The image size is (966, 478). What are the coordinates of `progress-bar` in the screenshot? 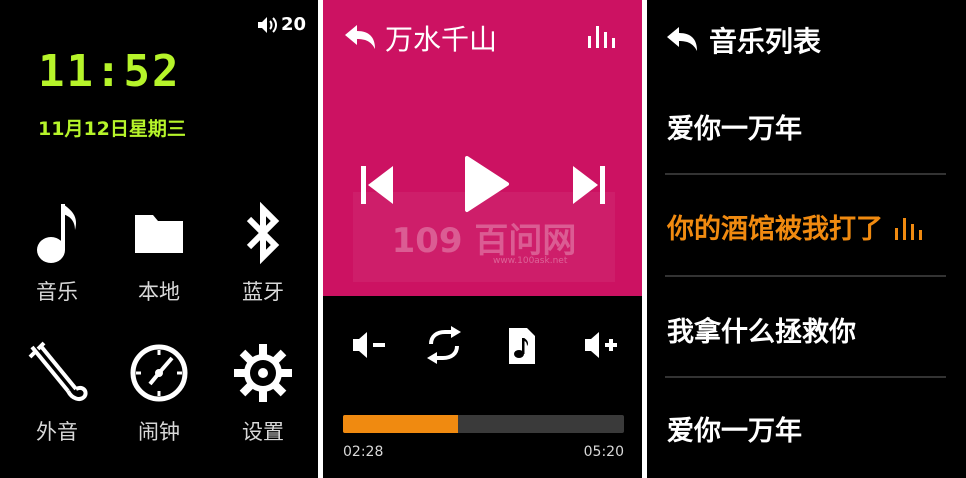 It's located at (483, 424).